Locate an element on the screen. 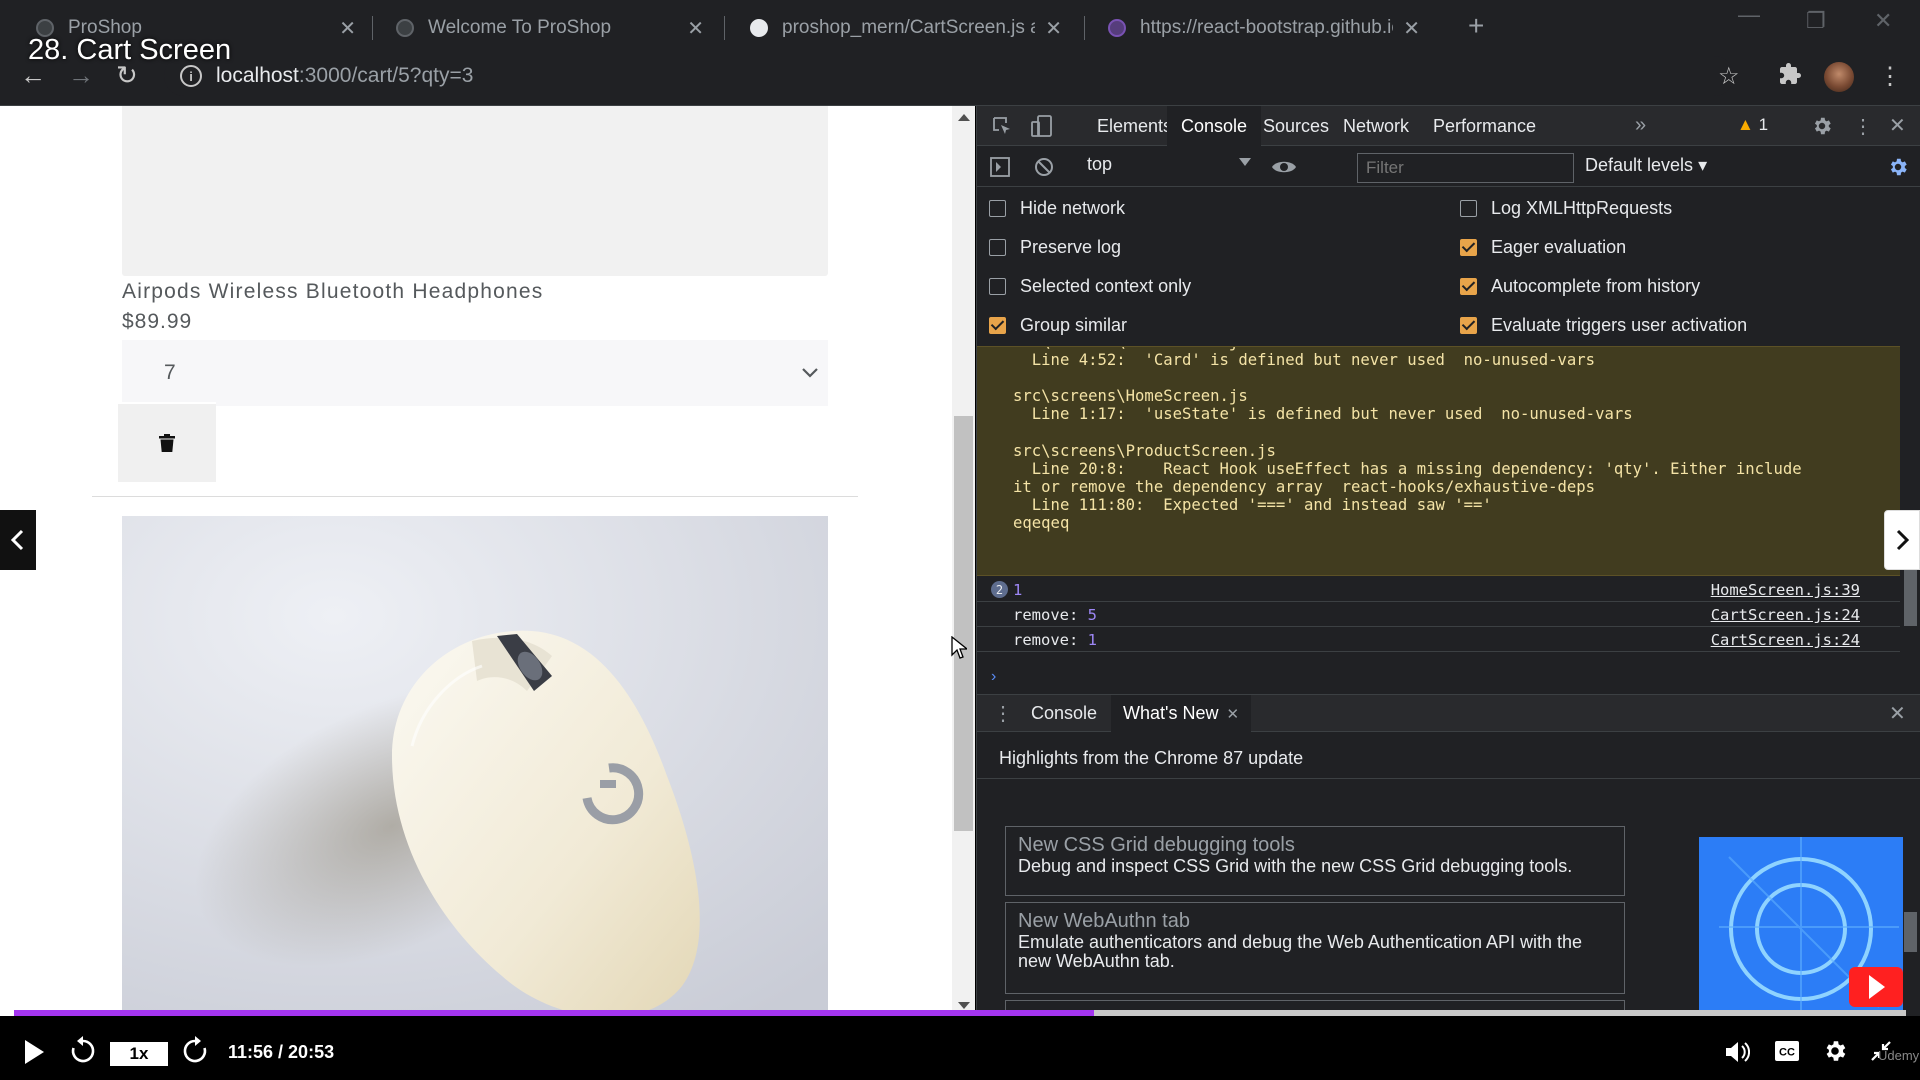  tab-console: Console is located at coordinates (1214, 126).